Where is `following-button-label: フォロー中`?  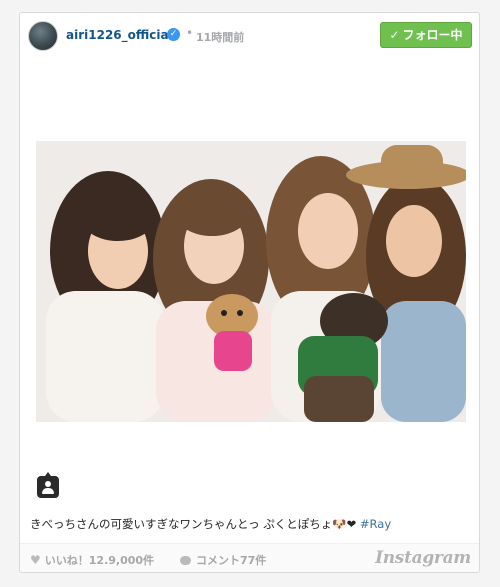
following-button-label: フォロー中 is located at coordinates (432, 35).